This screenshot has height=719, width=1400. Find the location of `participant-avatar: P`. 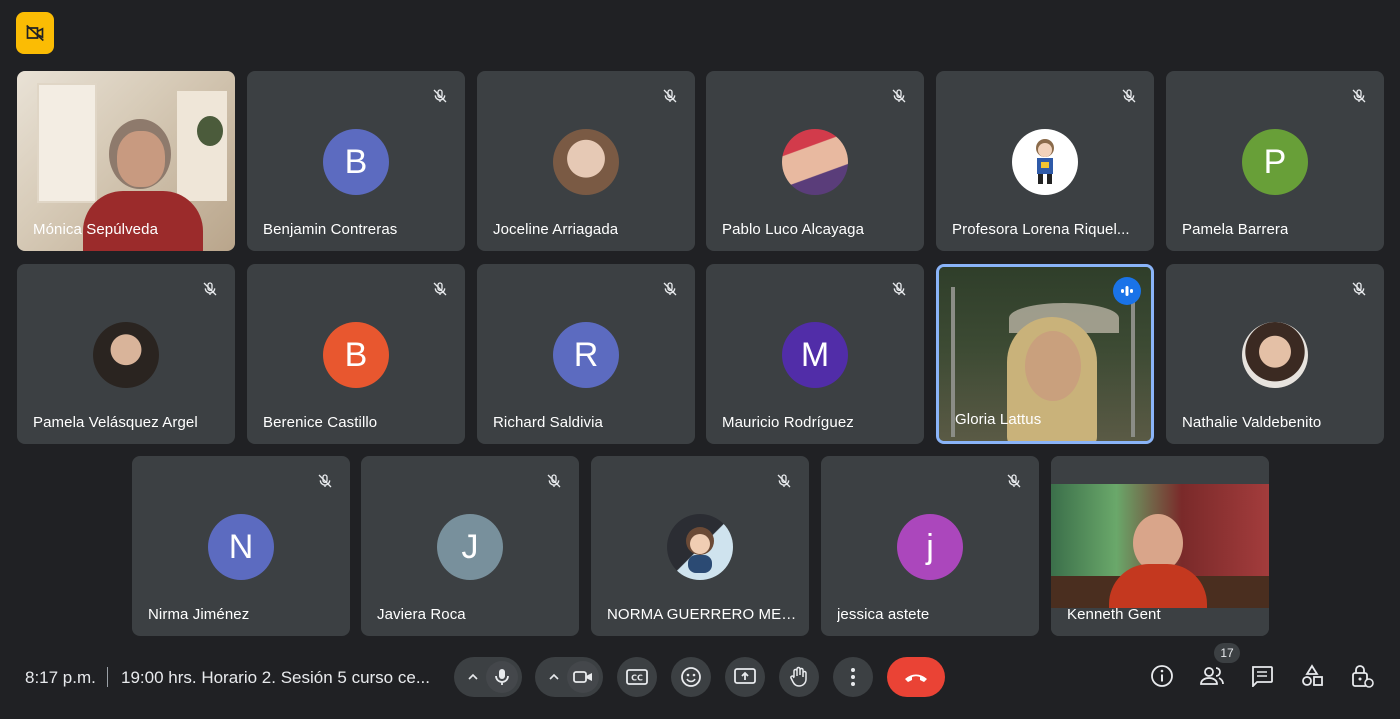

participant-avatar: P is located at coordinates (1275, 162).